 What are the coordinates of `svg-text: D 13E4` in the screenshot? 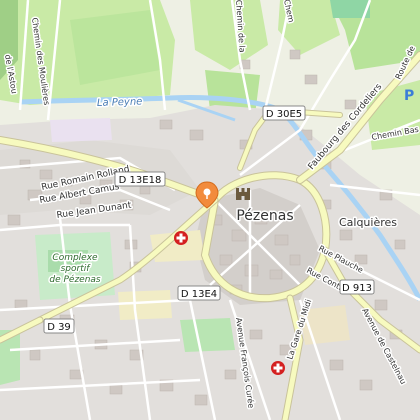 It's located at (199, 294).